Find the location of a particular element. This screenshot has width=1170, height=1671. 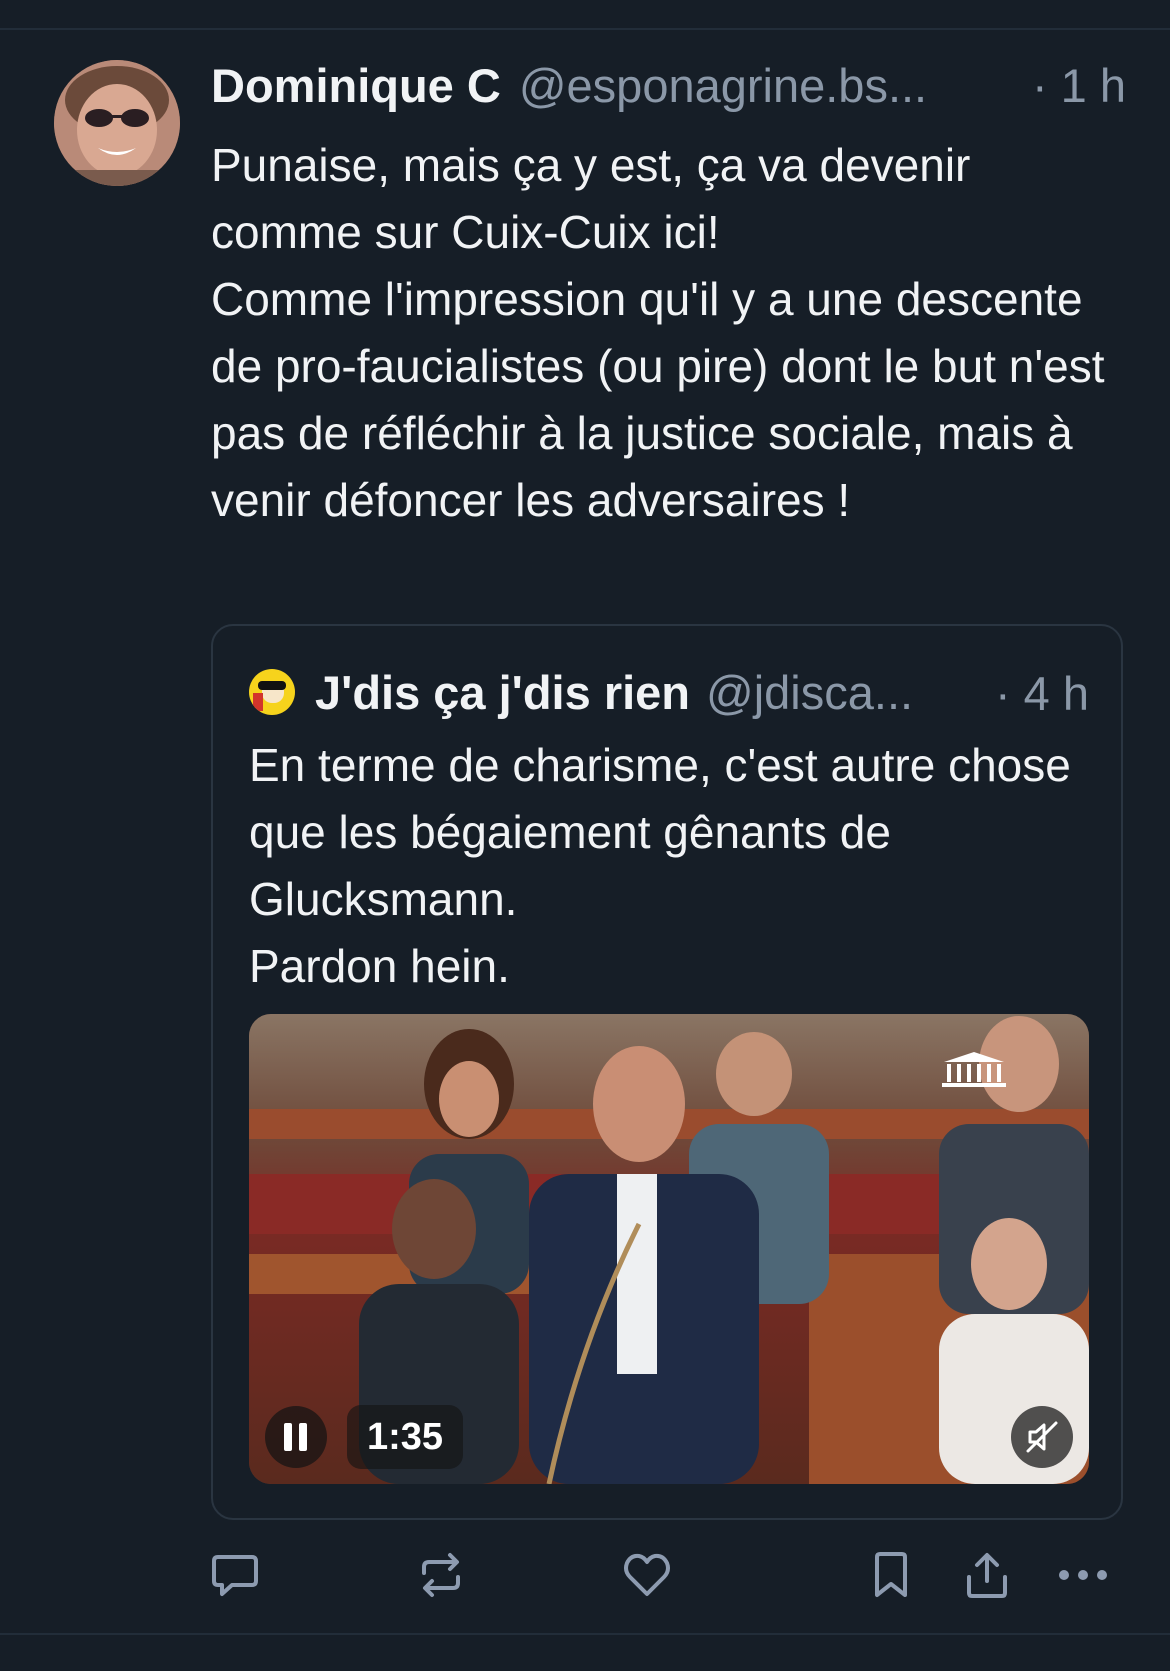

pause-button is located at coordinates (296, 1437).